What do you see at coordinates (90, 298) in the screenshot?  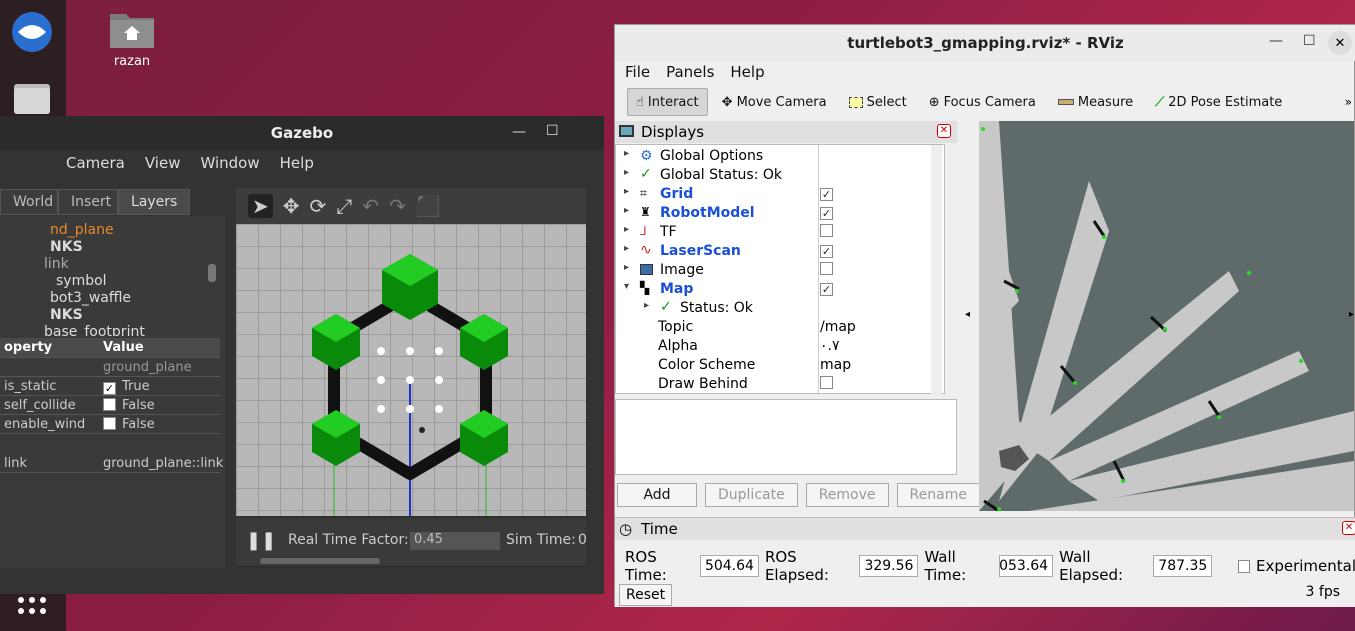 I see `tree-item-waffle: bot3_waffle` at bounding box center [90, 298].